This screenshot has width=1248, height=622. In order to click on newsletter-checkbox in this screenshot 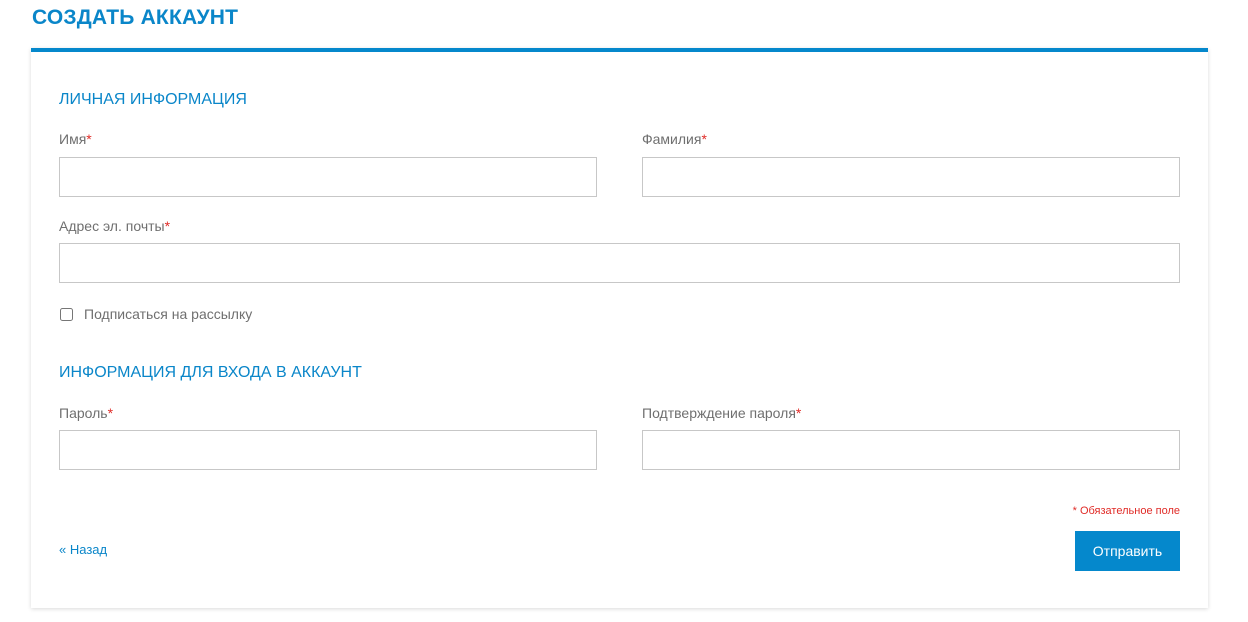, I will do `click(66, 314)`.